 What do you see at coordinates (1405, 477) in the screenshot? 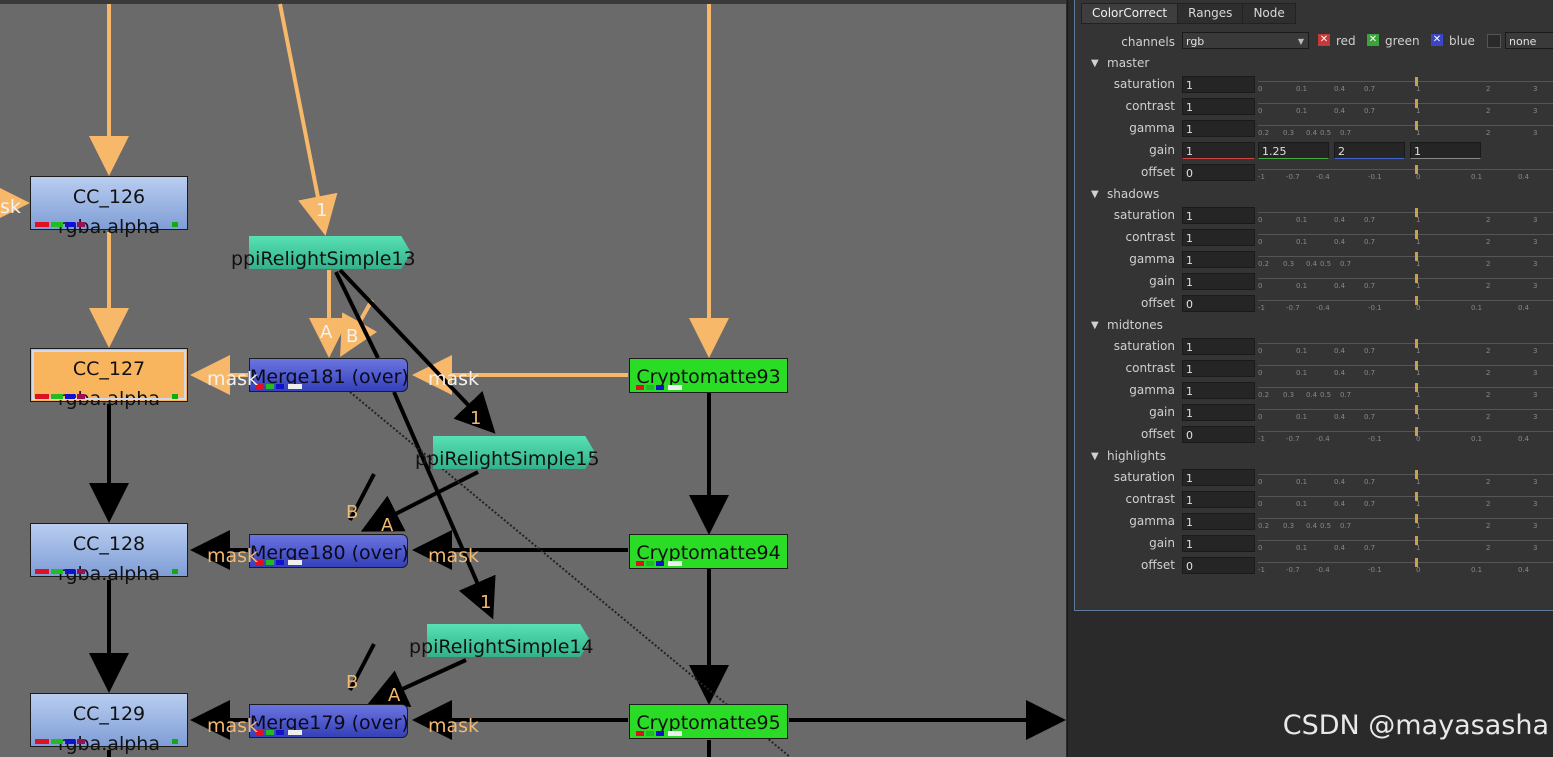
I see `highlights-saturation-slider: 0 0.1 0.4 0.7 1 2 3` at bounding box center [1405, 477].